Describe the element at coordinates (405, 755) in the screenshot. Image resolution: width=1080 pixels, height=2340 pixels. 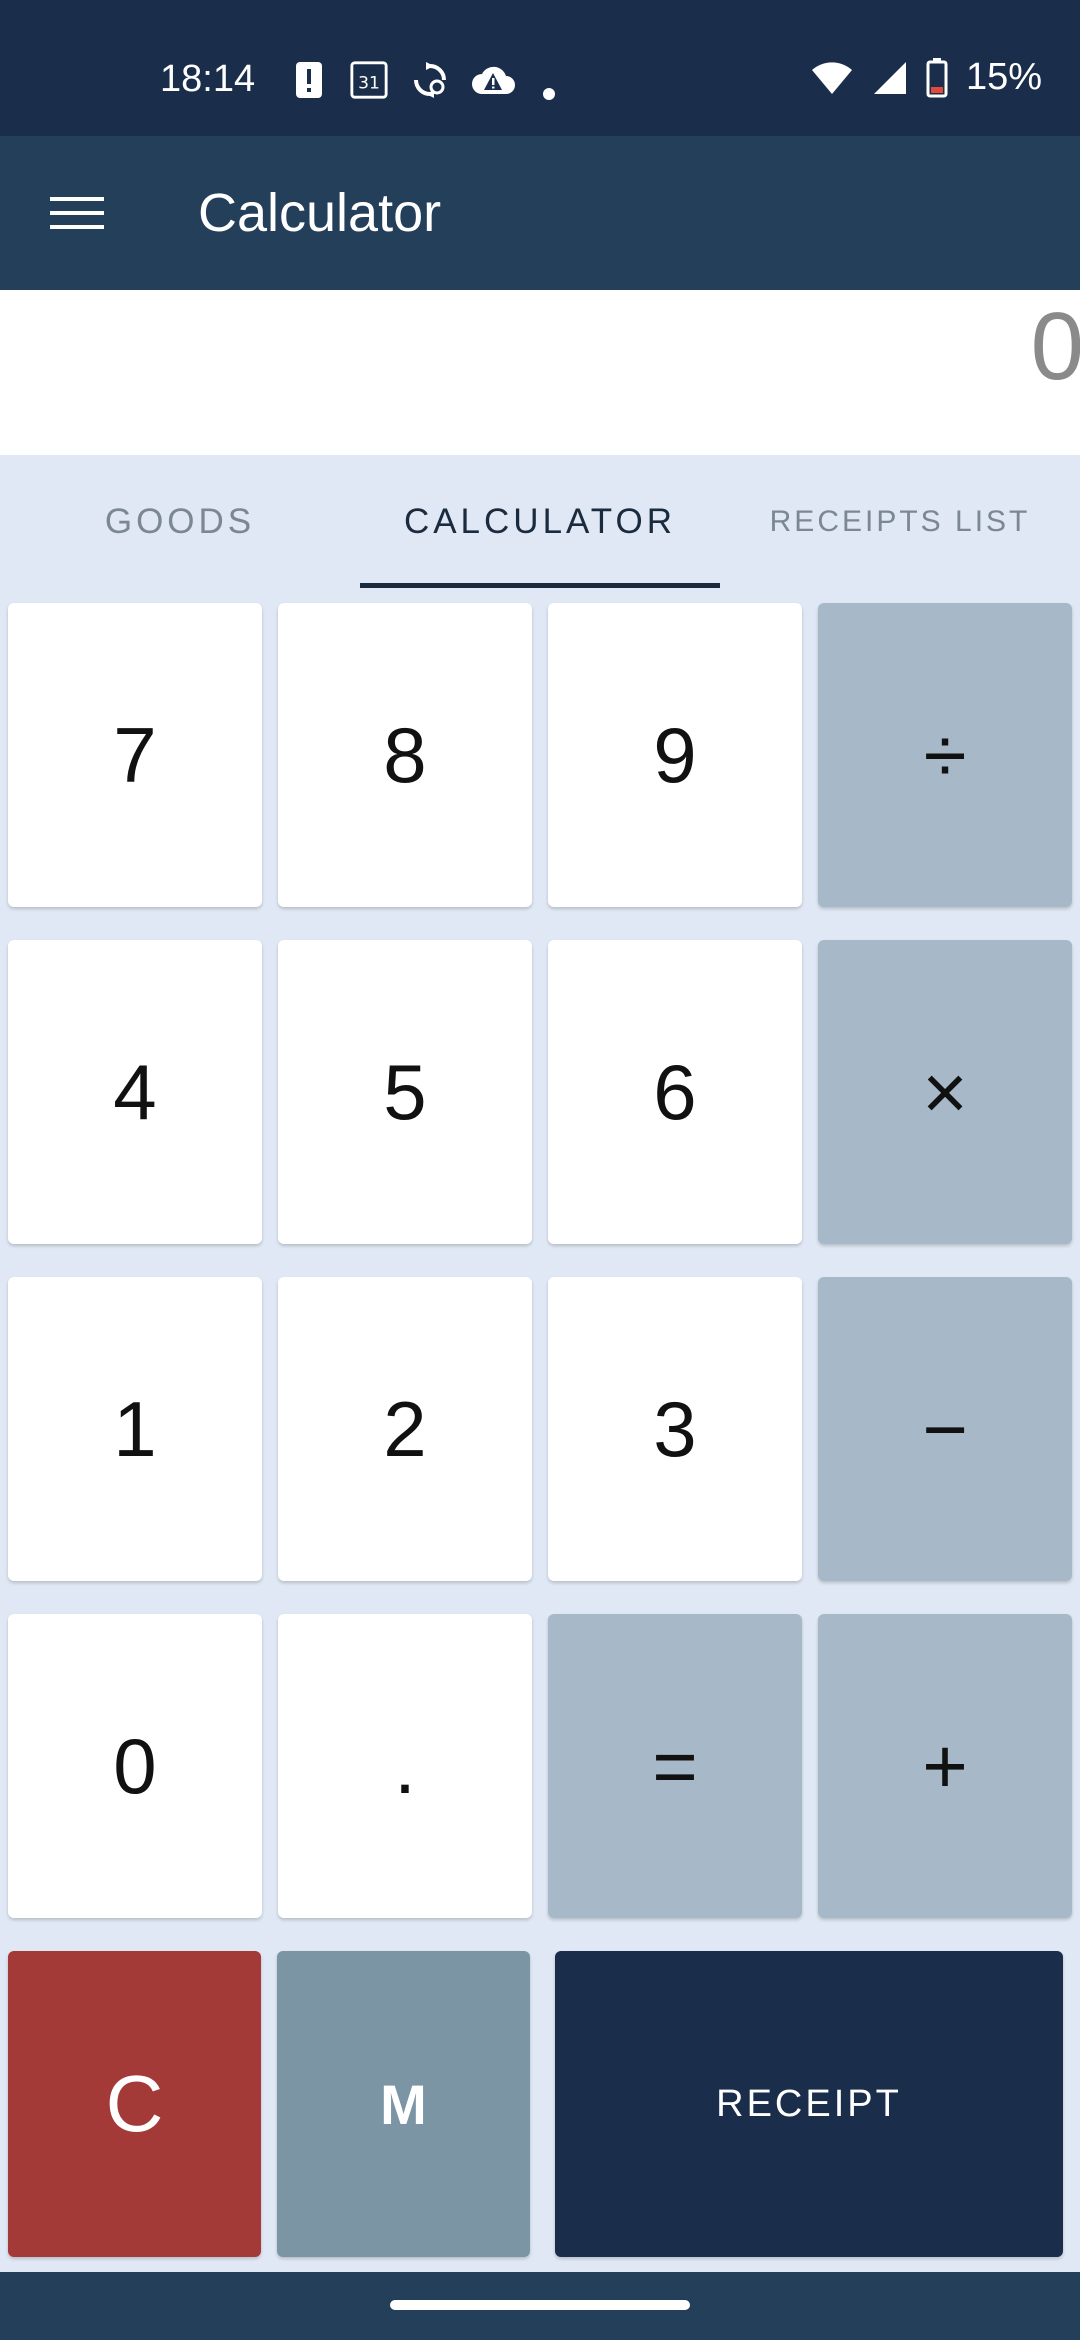
I see `key-8: 8` at that location.